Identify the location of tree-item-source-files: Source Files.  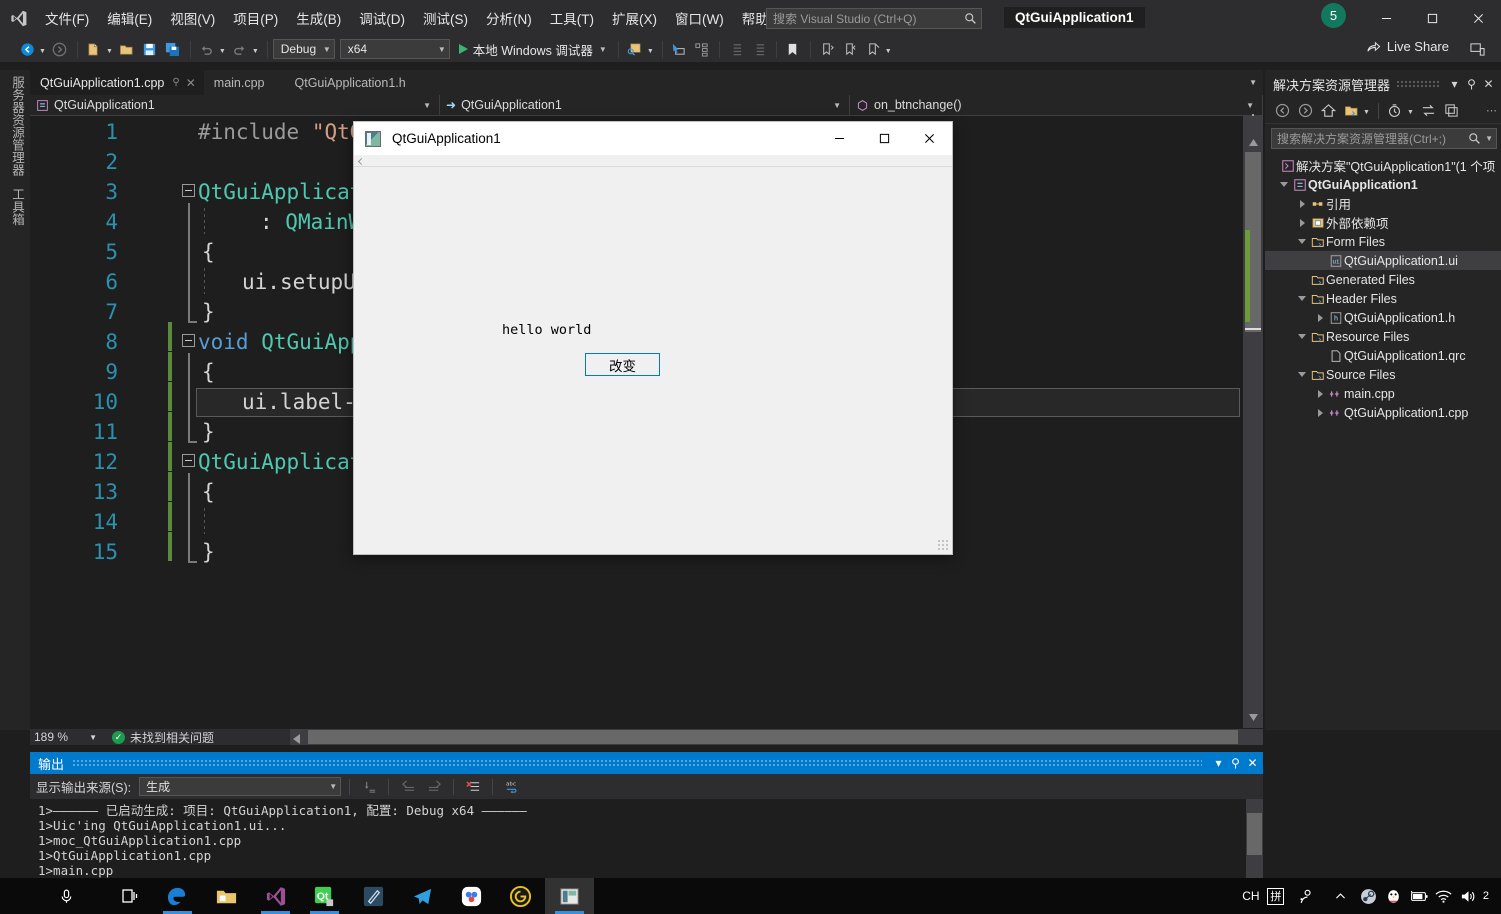
(1383, 374).